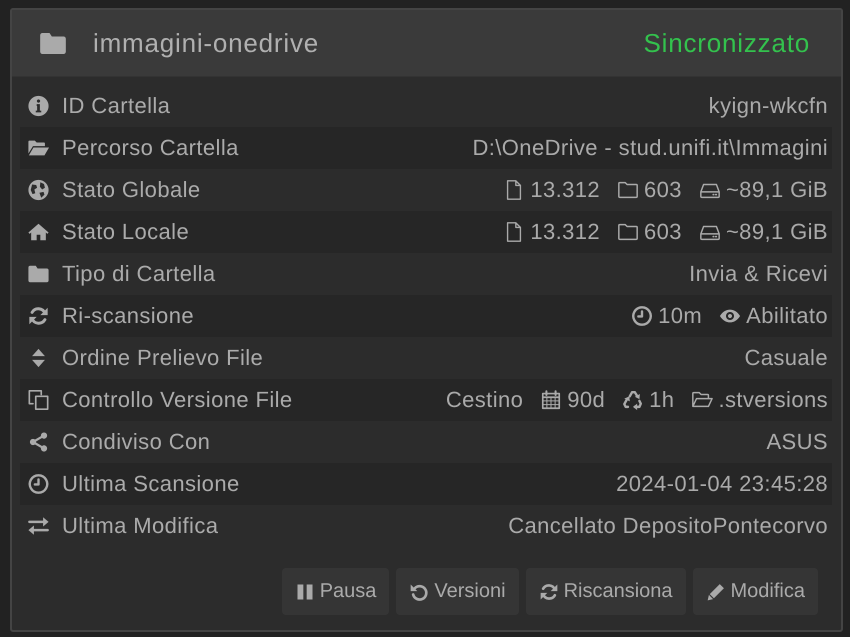 Image resolution: width=850 pixels, height=637 pixels. What do you see at coordinates (131, 190) in the screenshot?
I see `field-label: Stato Globale` at bounding box center [131, 190].